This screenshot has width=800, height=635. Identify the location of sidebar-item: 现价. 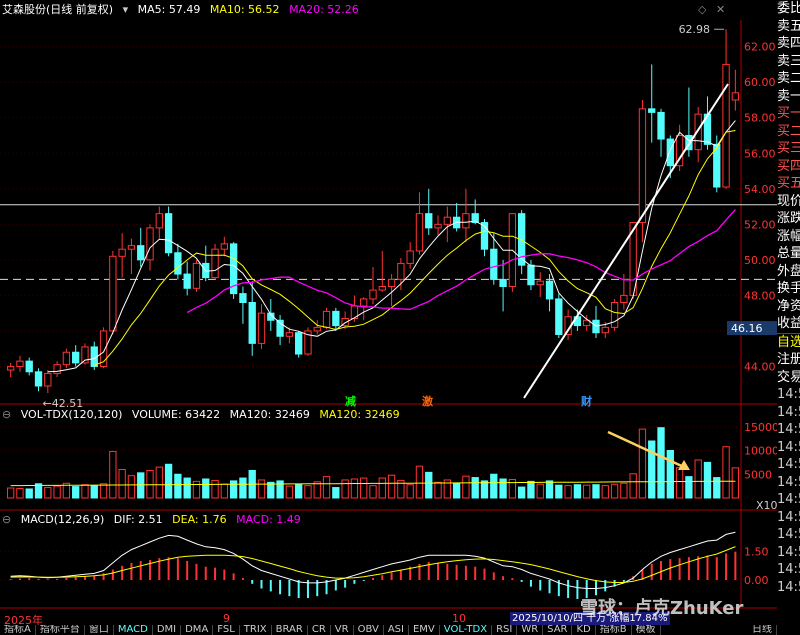
(788, 202).